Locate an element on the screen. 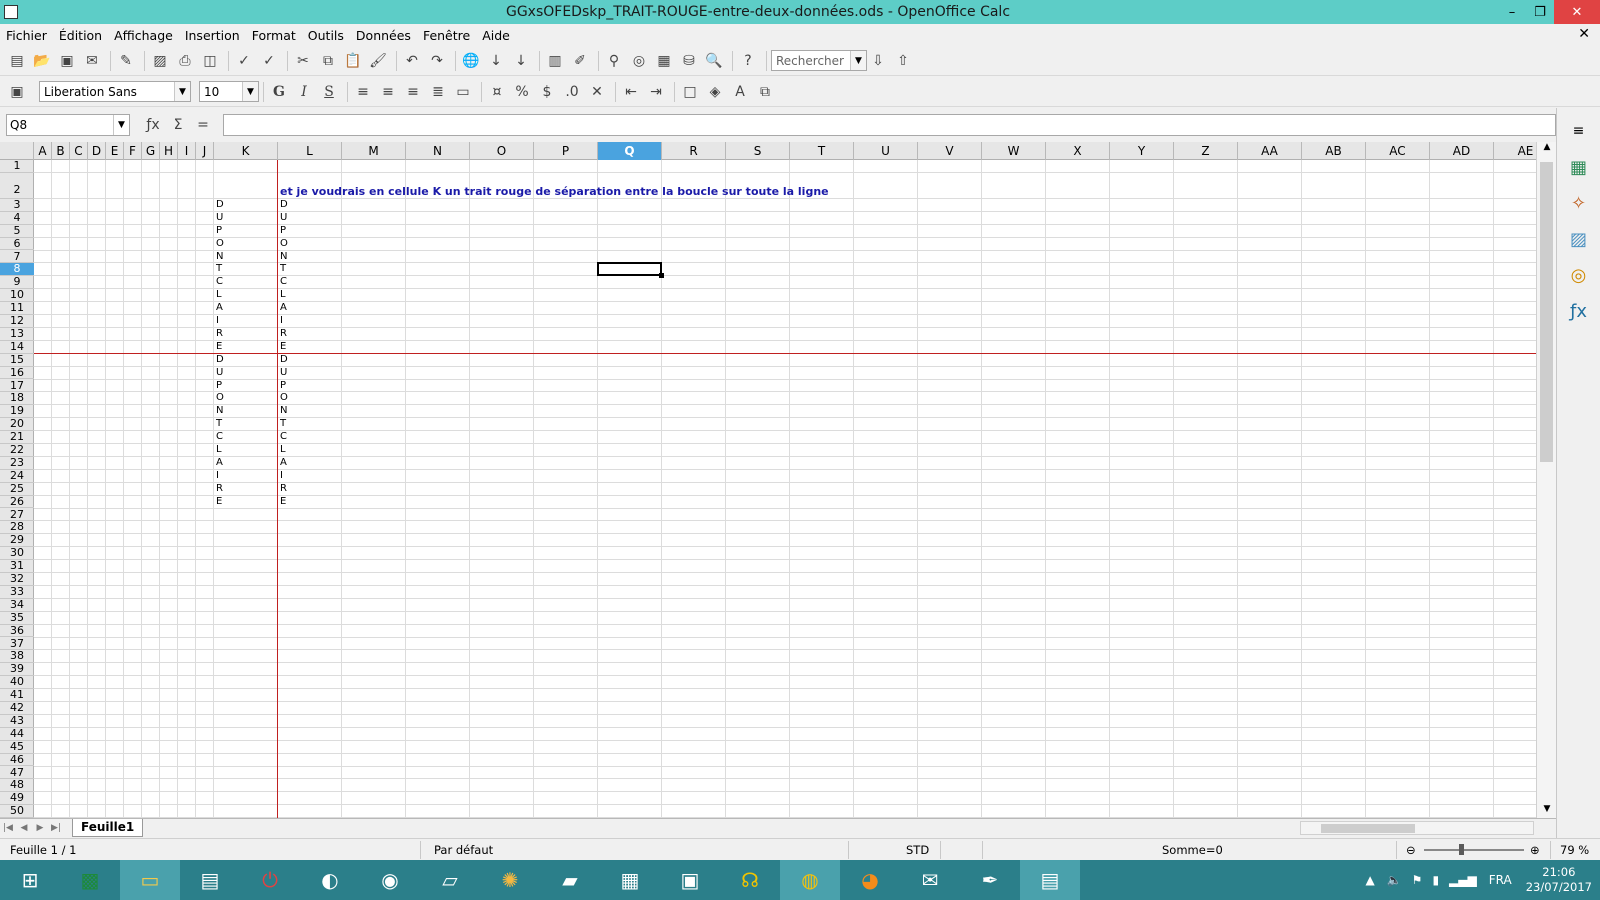 The image size is (1600, 900). undo-icon: ↶ is located at coordinates (412, 61).